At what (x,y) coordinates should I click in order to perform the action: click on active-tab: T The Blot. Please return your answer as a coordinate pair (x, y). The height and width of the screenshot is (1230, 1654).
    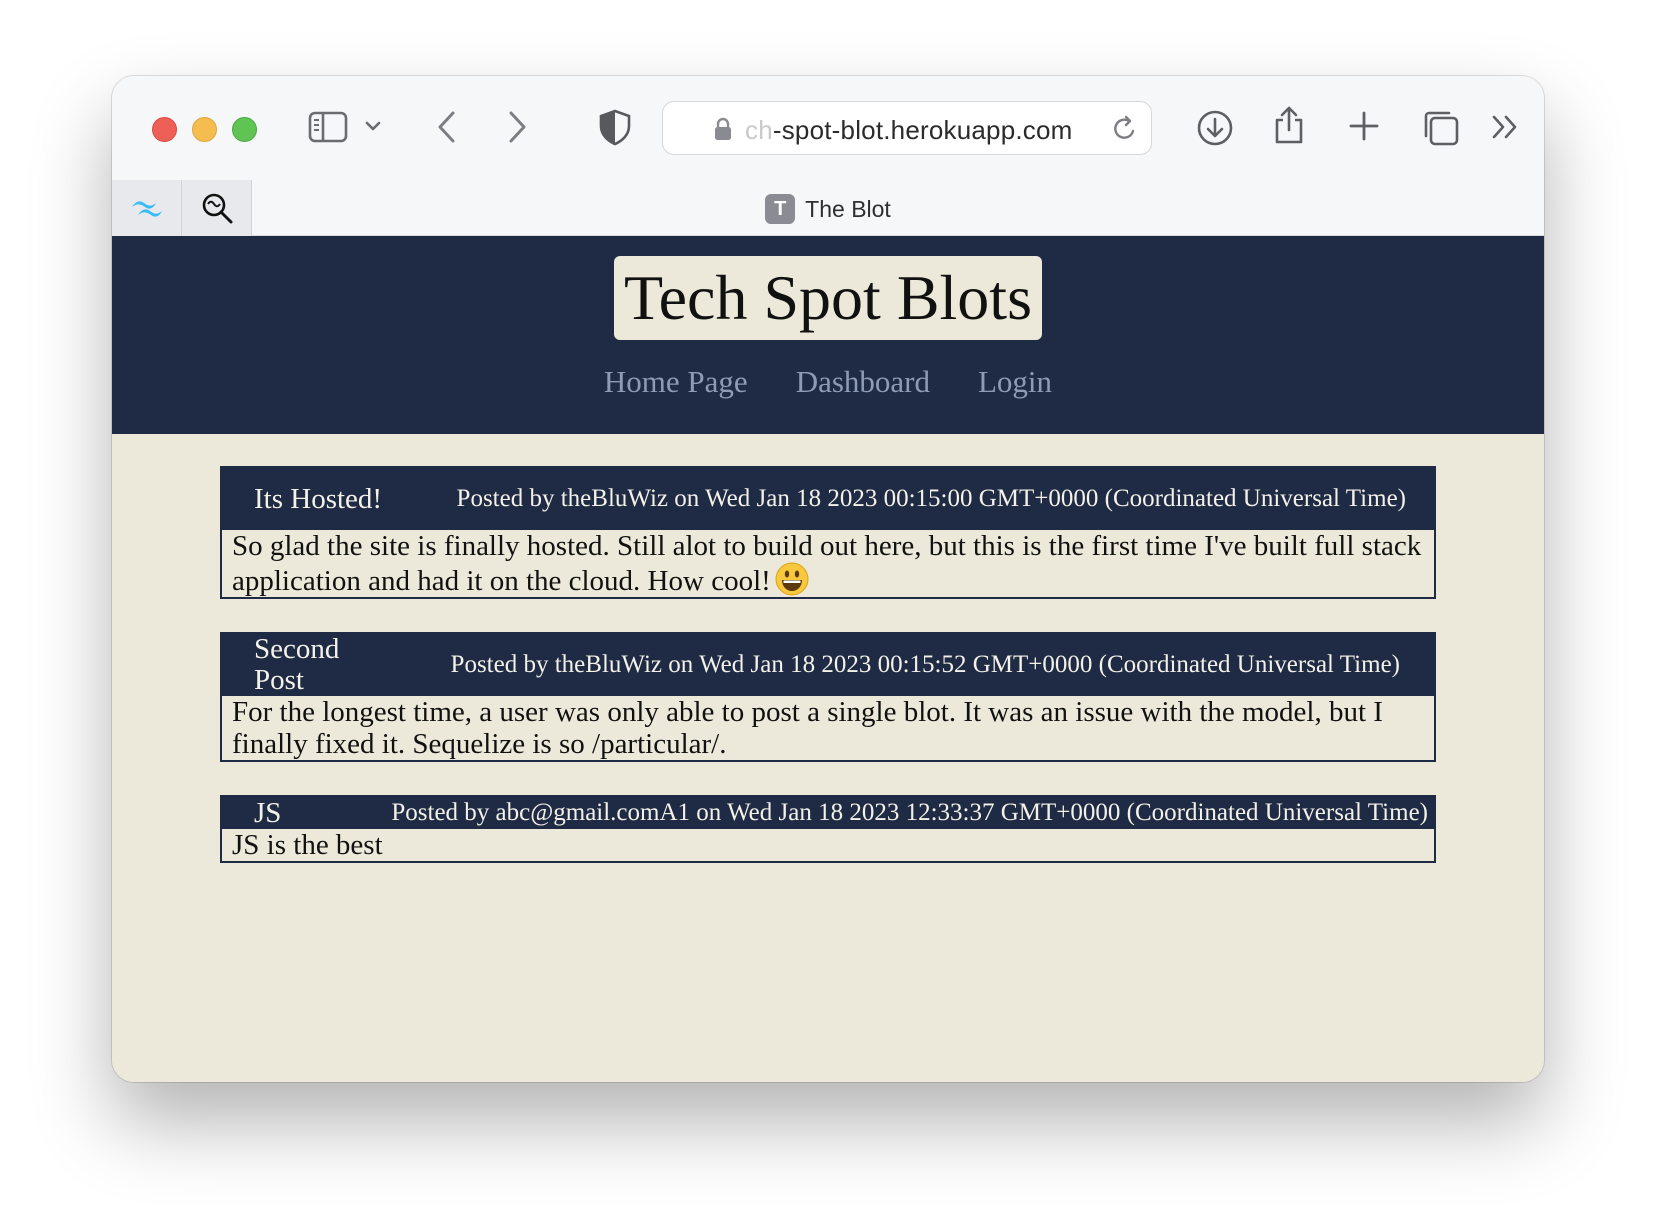
    Looking at the image, I should click on (828, 209).